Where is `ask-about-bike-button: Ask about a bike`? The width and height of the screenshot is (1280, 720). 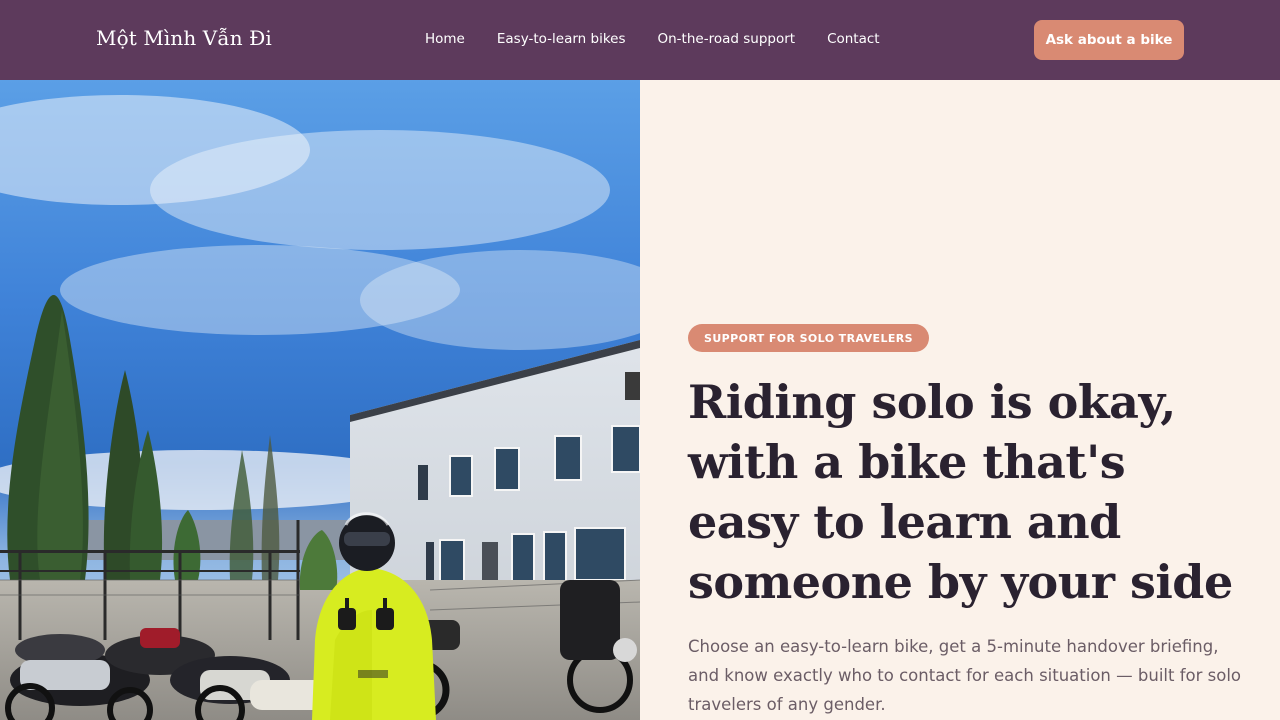
ask-about-bike-button: Ask about a bike is located at coordinates (1109, 40).